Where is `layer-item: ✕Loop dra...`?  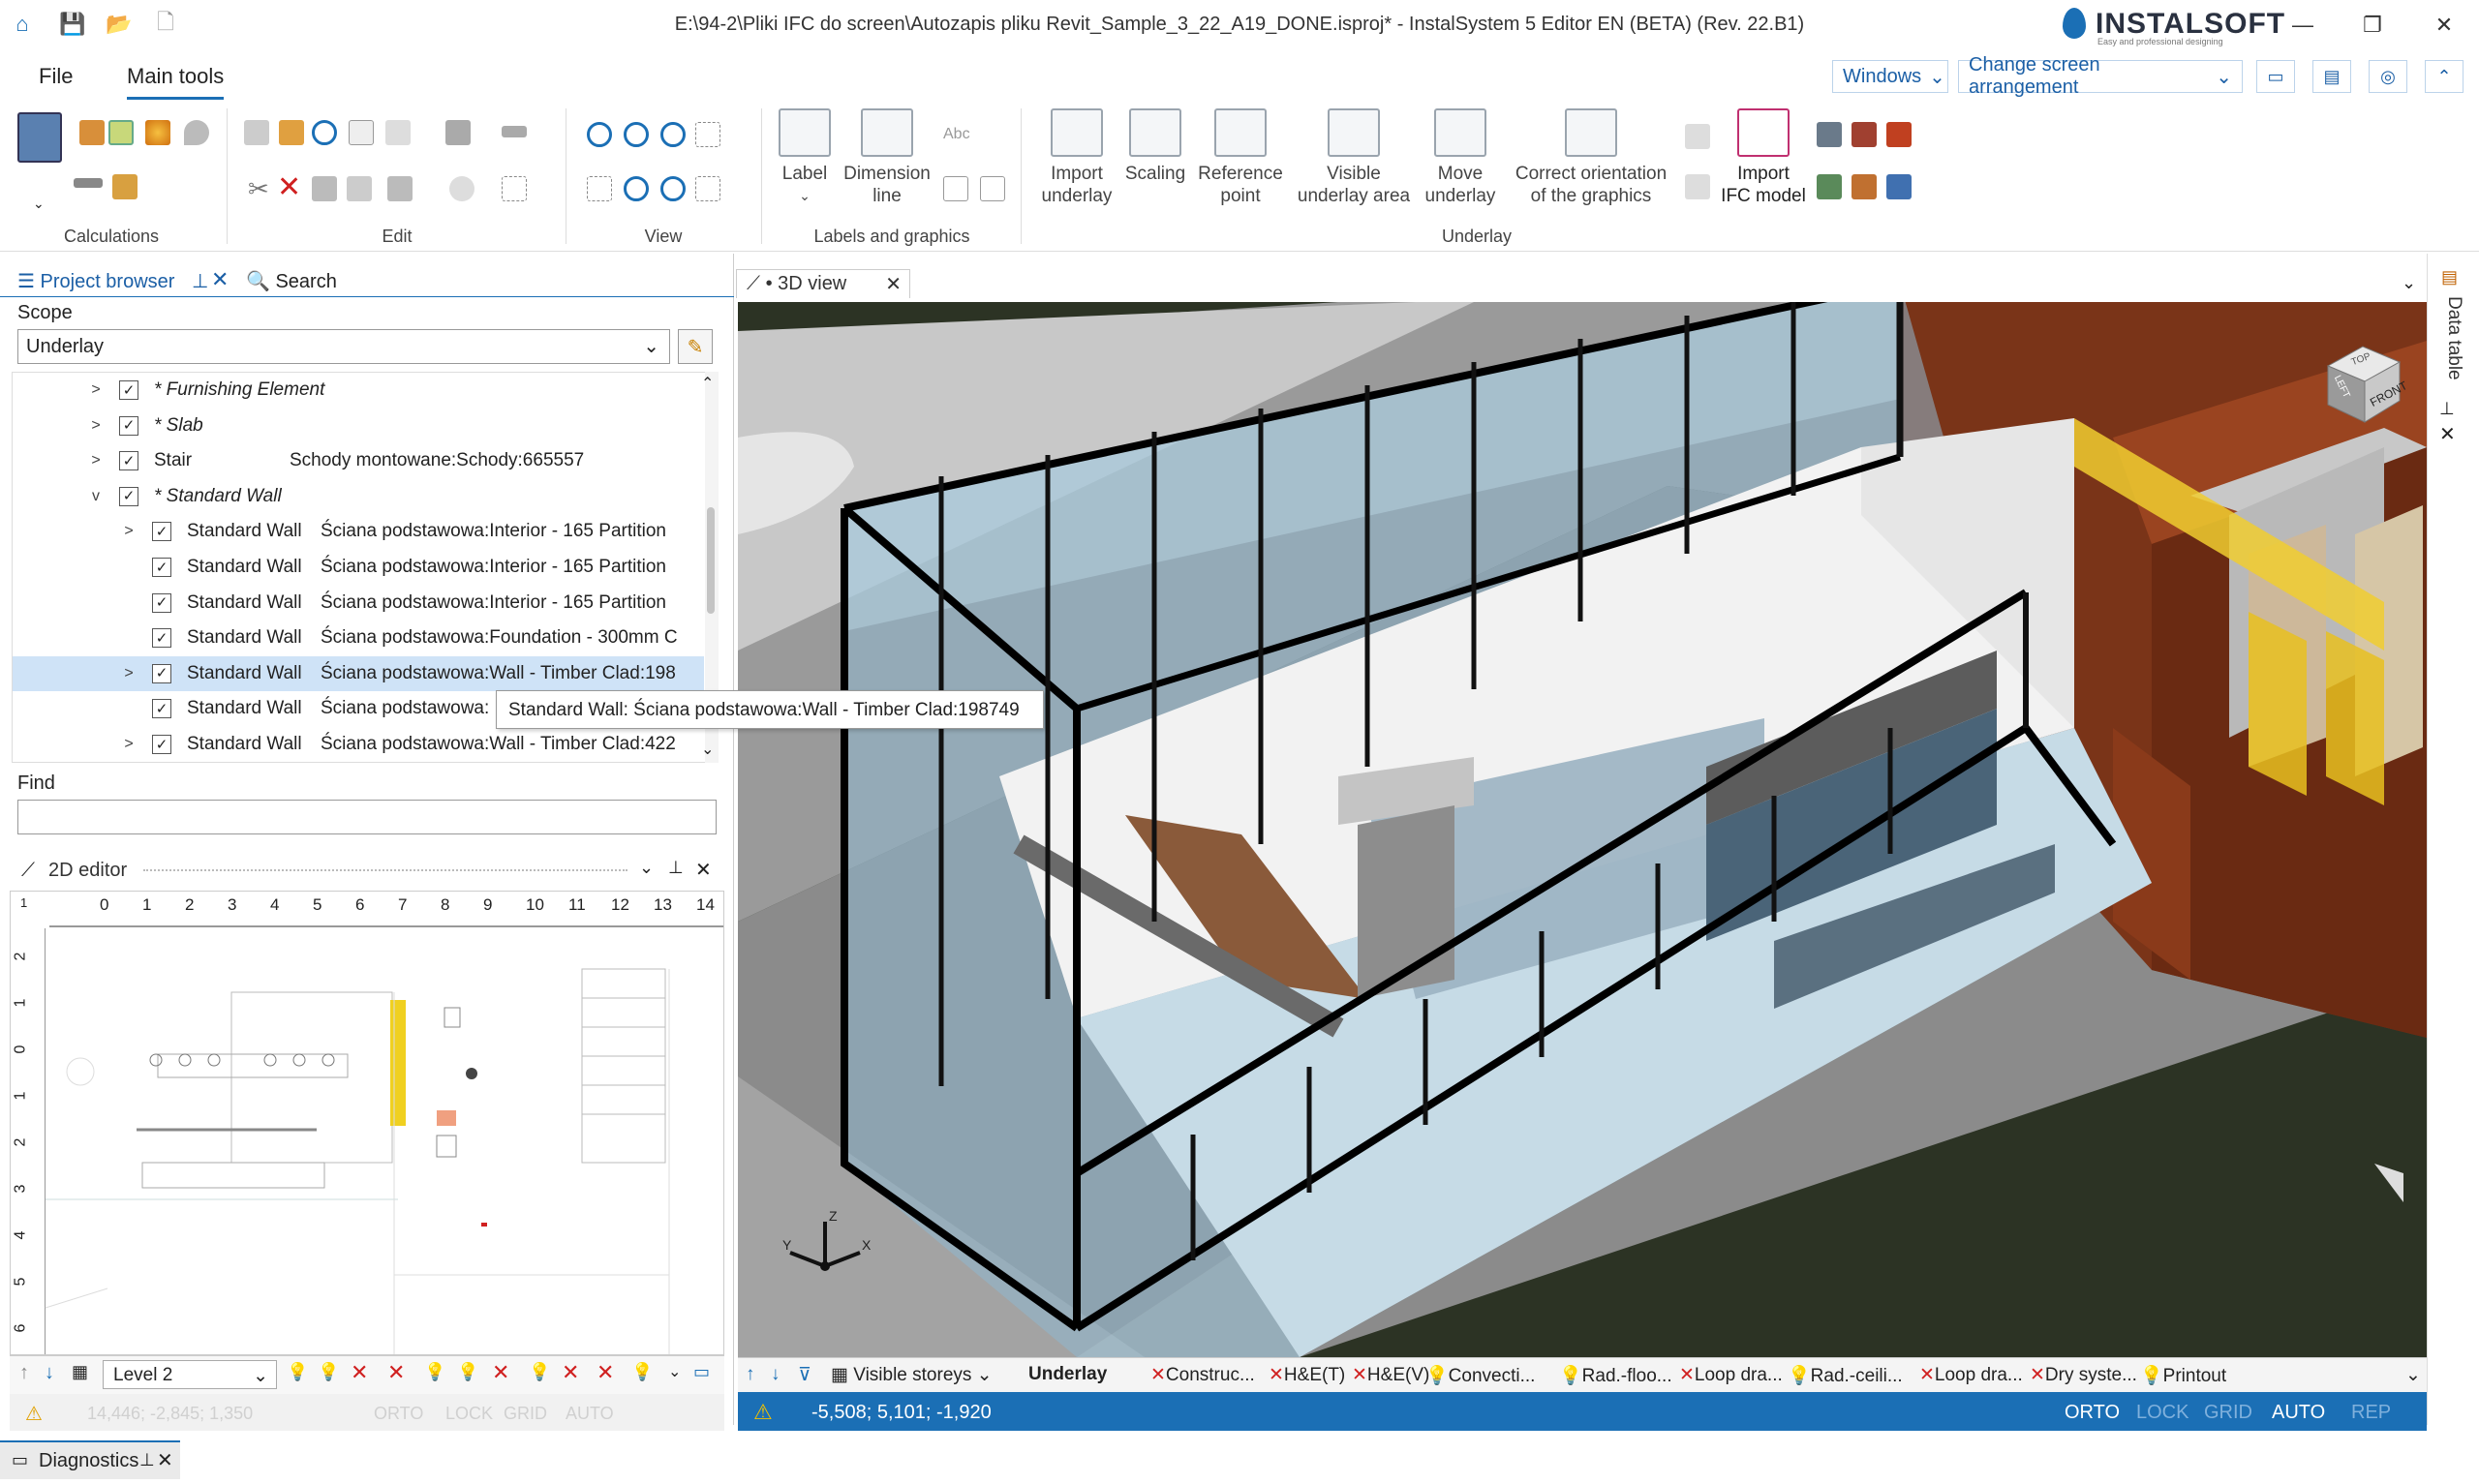
layer-item: ✕Loop dra... is located at coordinates (1731, 1375).